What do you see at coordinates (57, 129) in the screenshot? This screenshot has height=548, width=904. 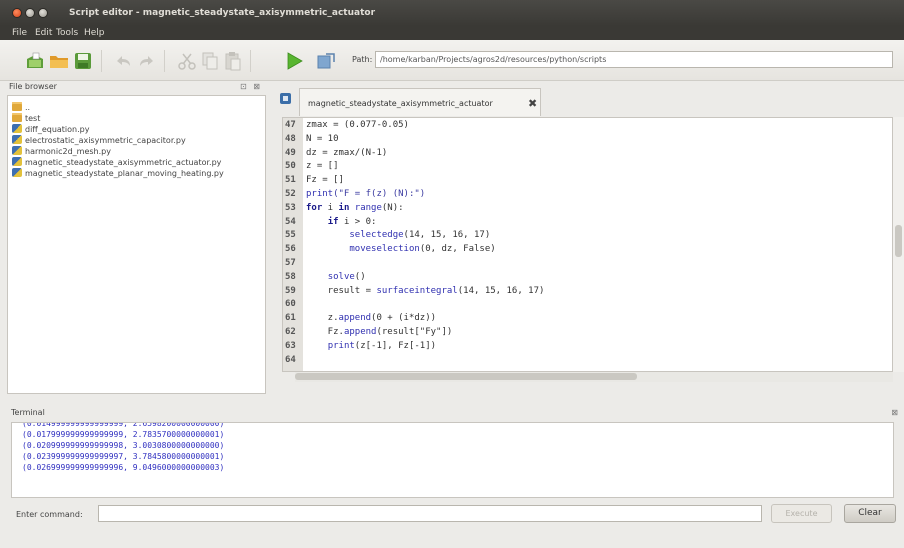 I see `file-name: diff_equation.py` at bounding box center [57, 129].